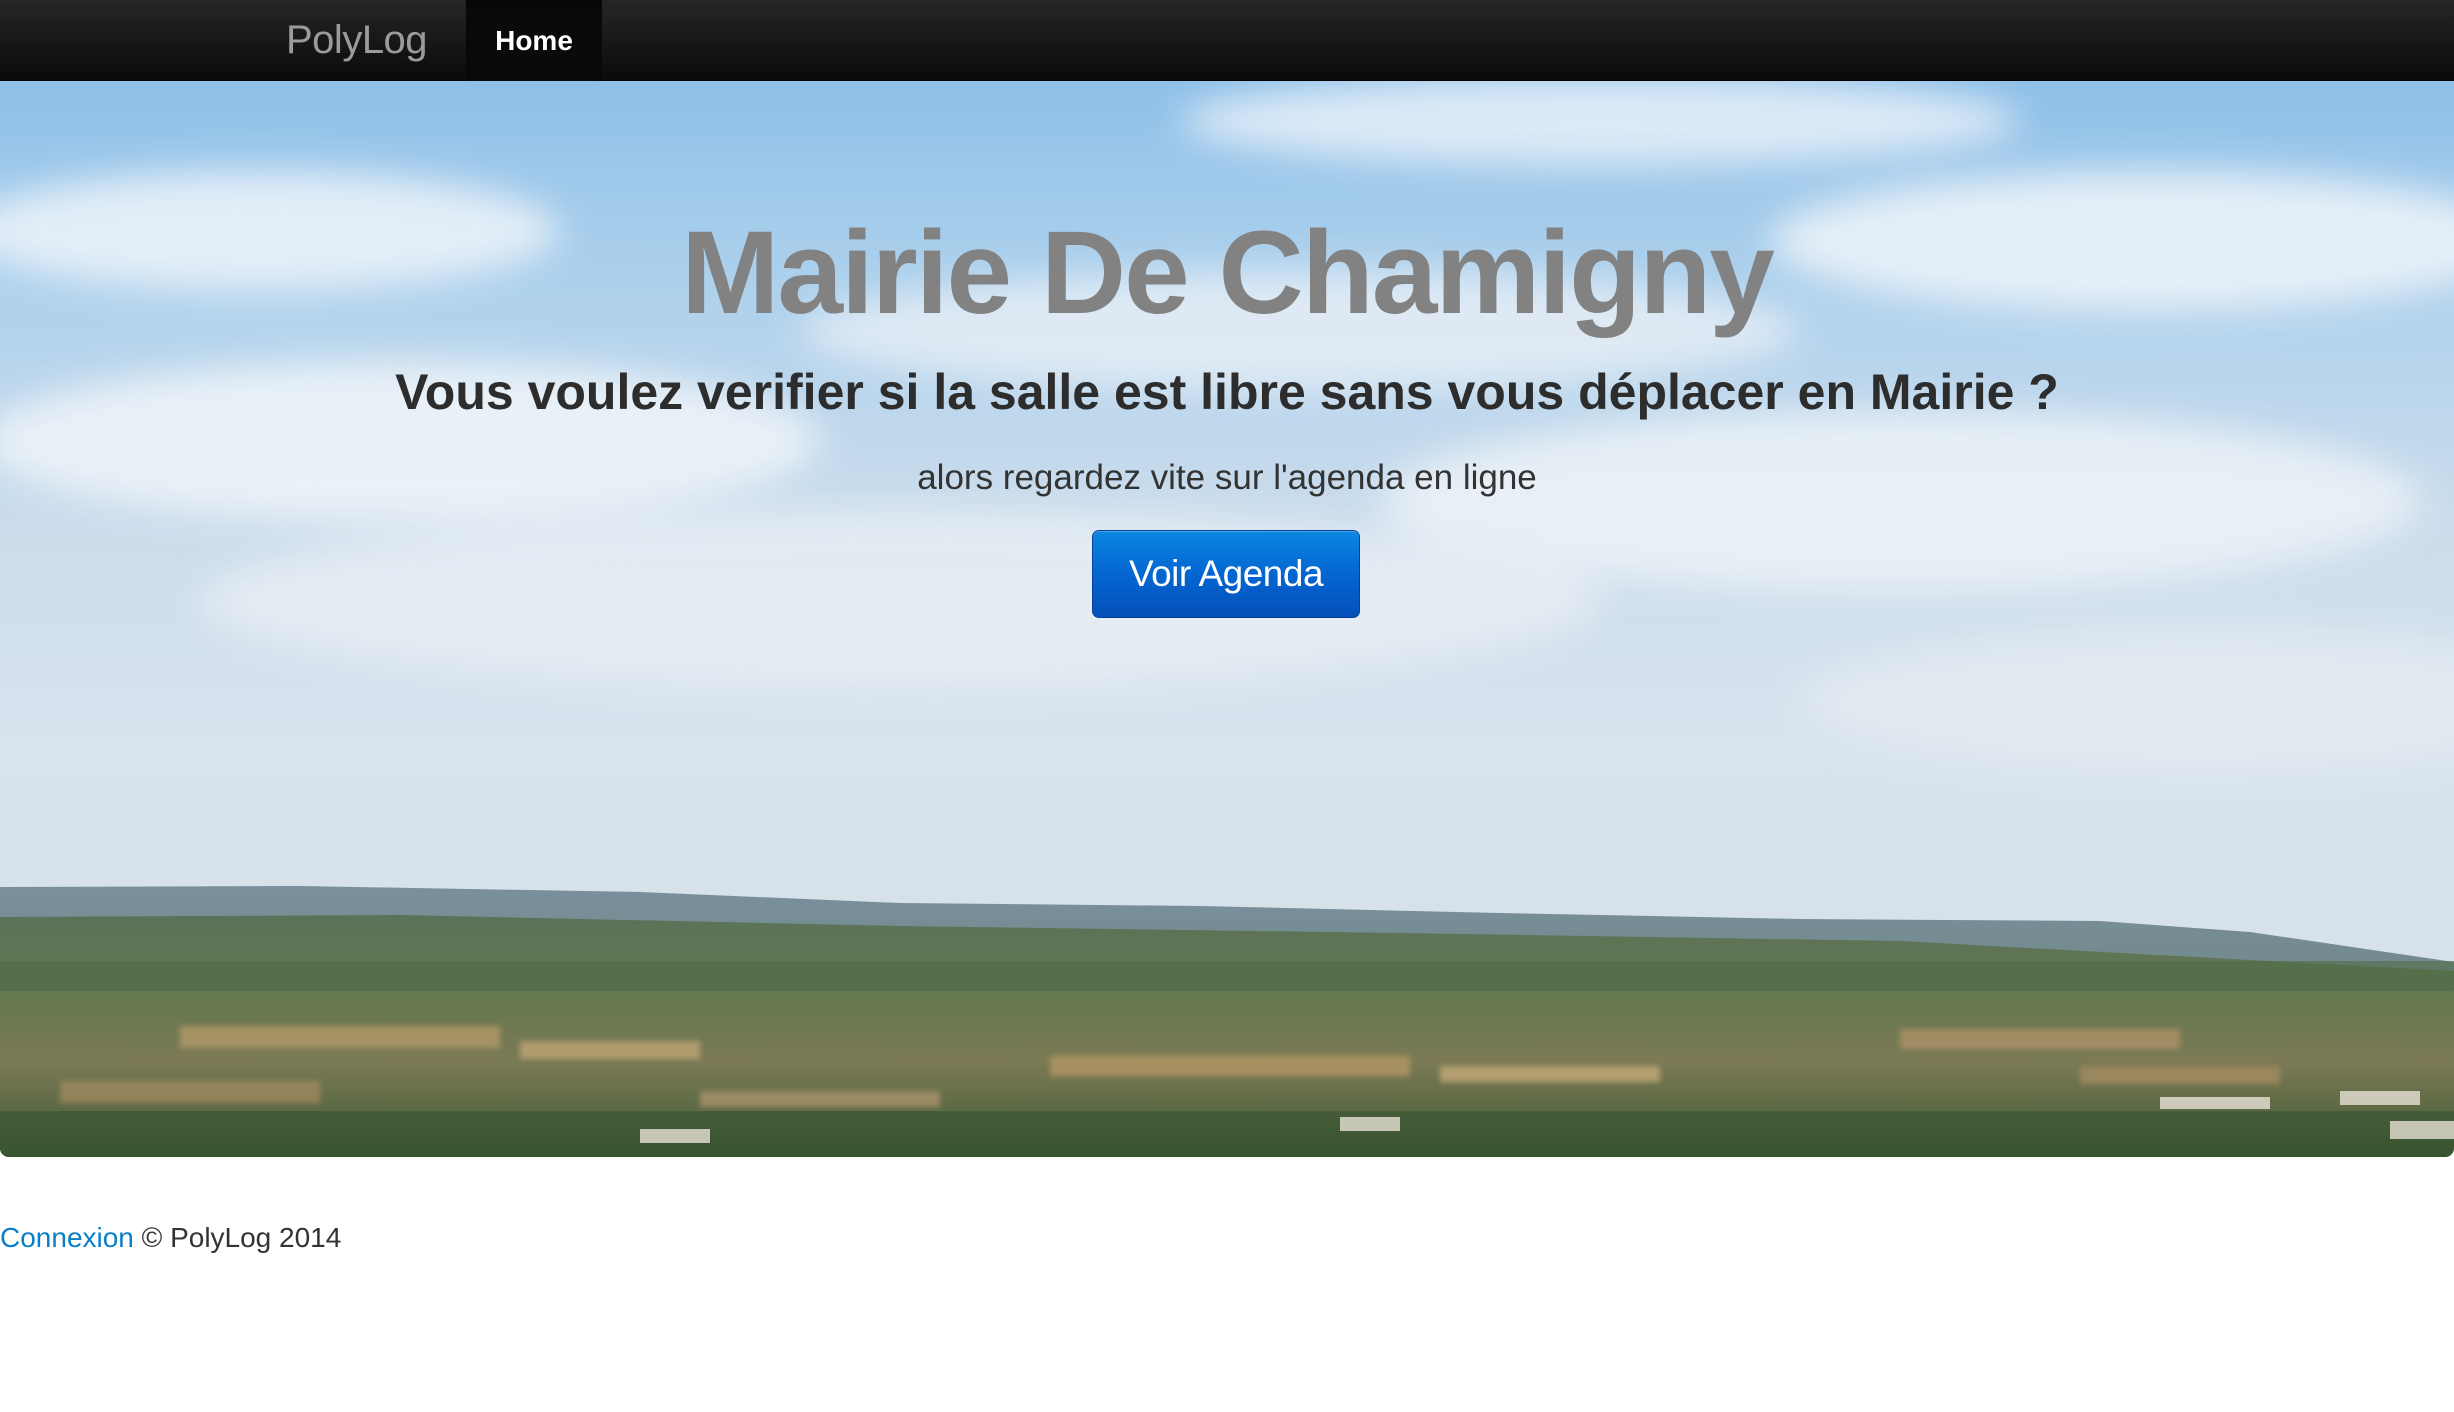  I want to click on footer: Connexion © PolyLog 2014, so click(170, 1238).